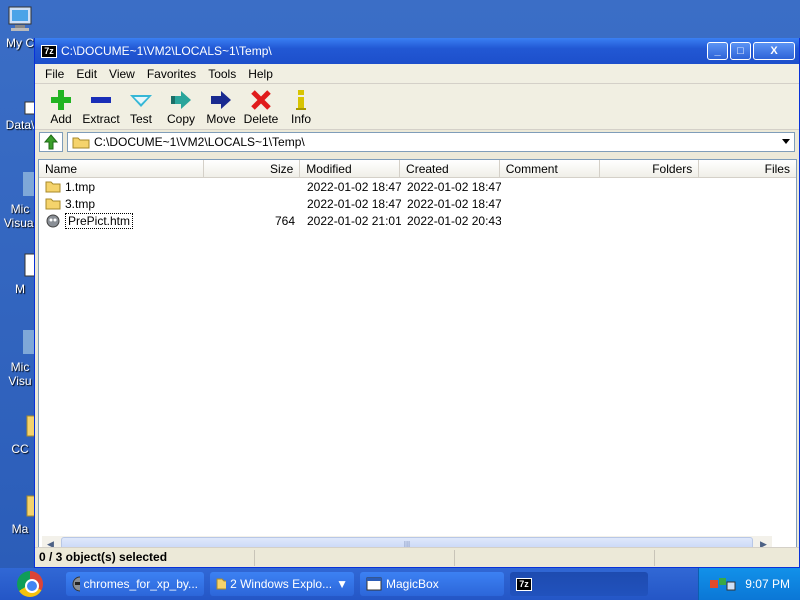 The width and height of the screenshot is (800, 600). Describe the element at coordinates (342, 584) in the screenshot. I see `chevron-down-icon: ▼` at that location.